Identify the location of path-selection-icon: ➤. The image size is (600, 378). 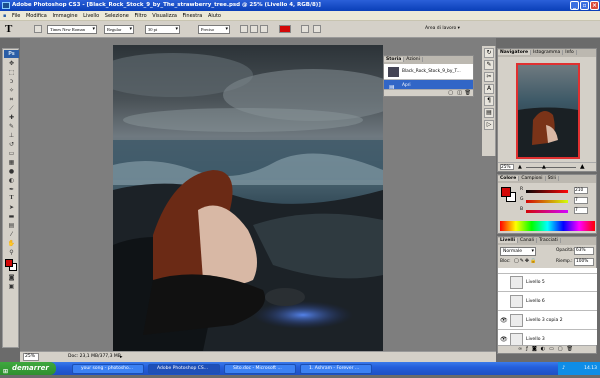
(11, 207).